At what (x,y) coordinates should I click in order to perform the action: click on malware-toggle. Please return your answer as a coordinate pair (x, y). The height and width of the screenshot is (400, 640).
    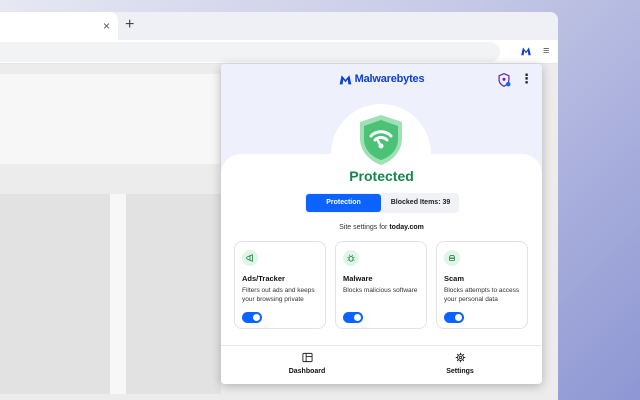
    Looking at the image, I should click on (353, 317).